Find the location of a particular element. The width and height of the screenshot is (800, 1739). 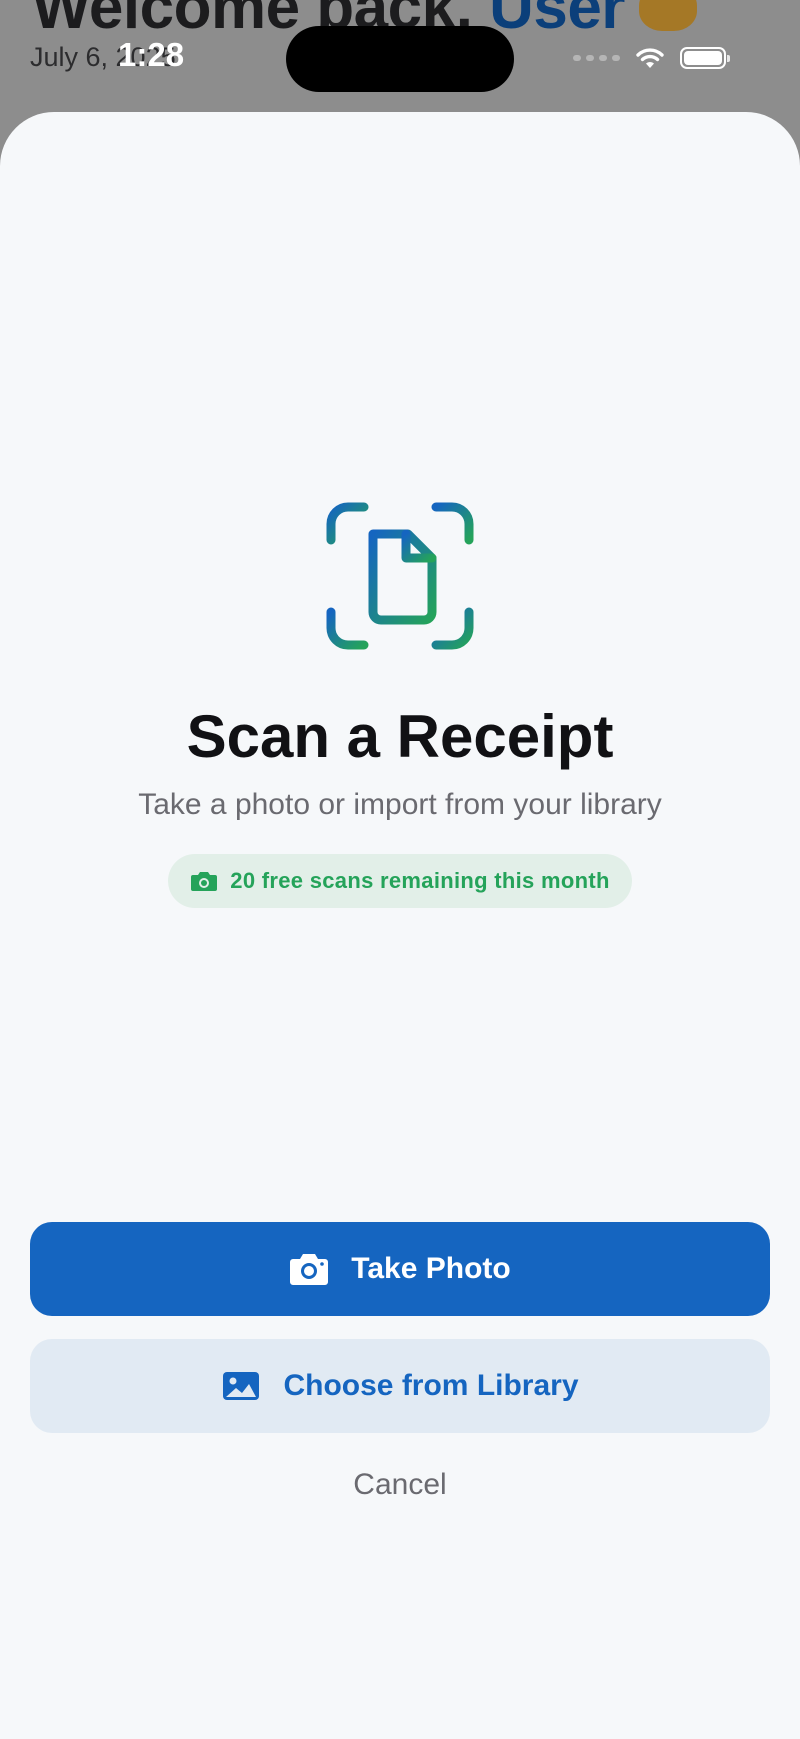

document-scan-icon is located at coordinates (400, 576).